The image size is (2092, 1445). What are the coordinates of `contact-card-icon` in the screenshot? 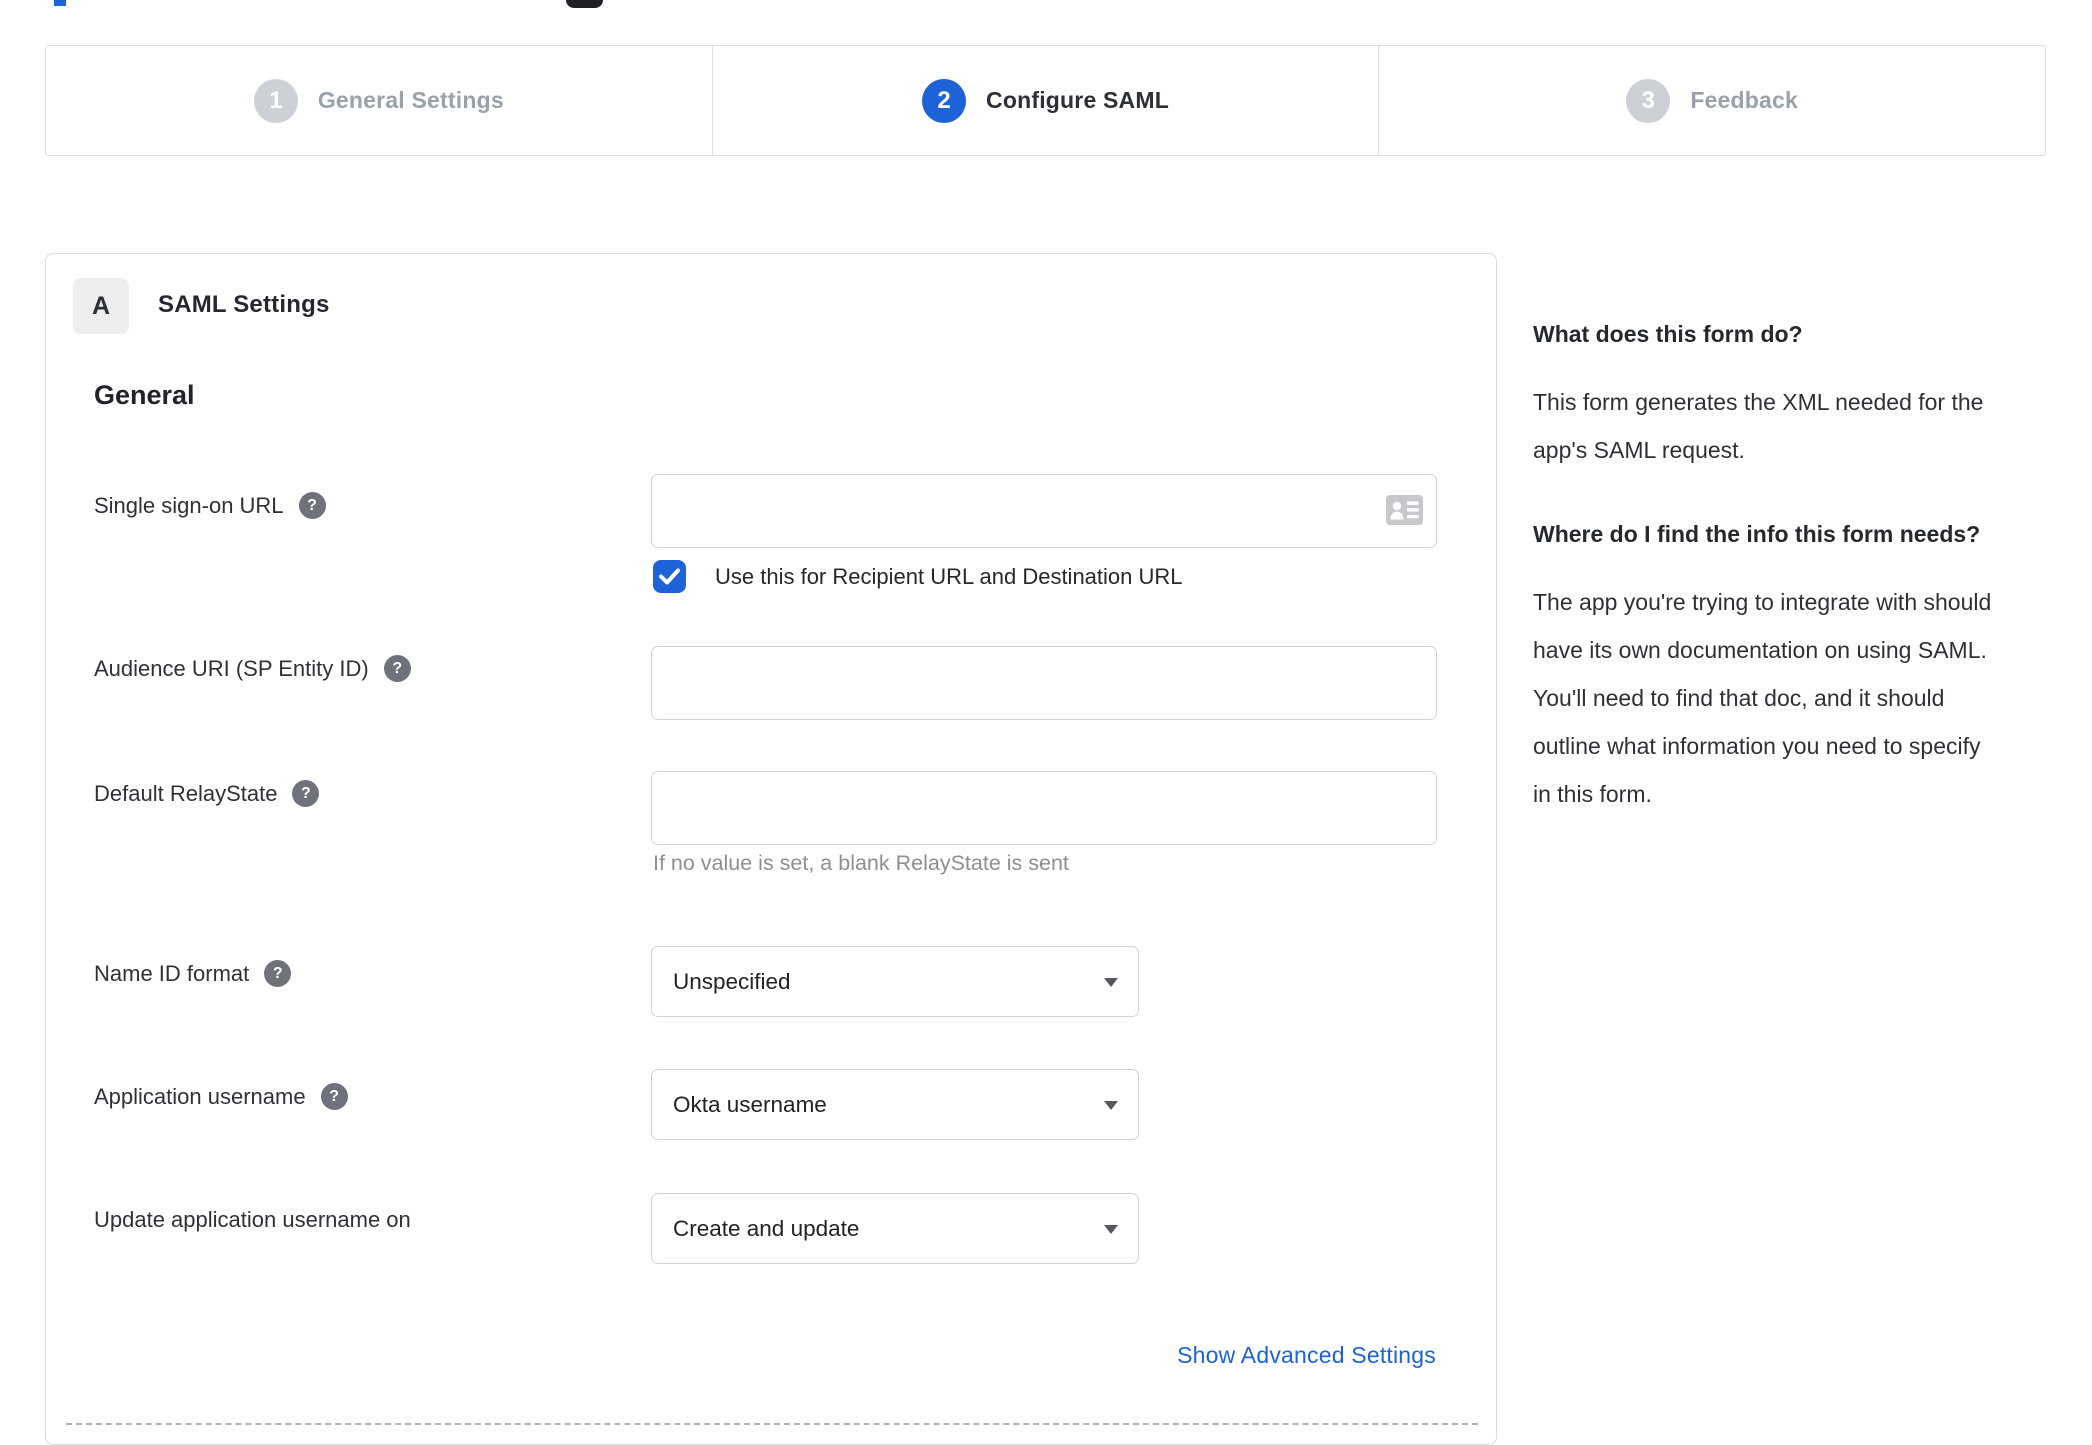 It's located at (1404, 510).